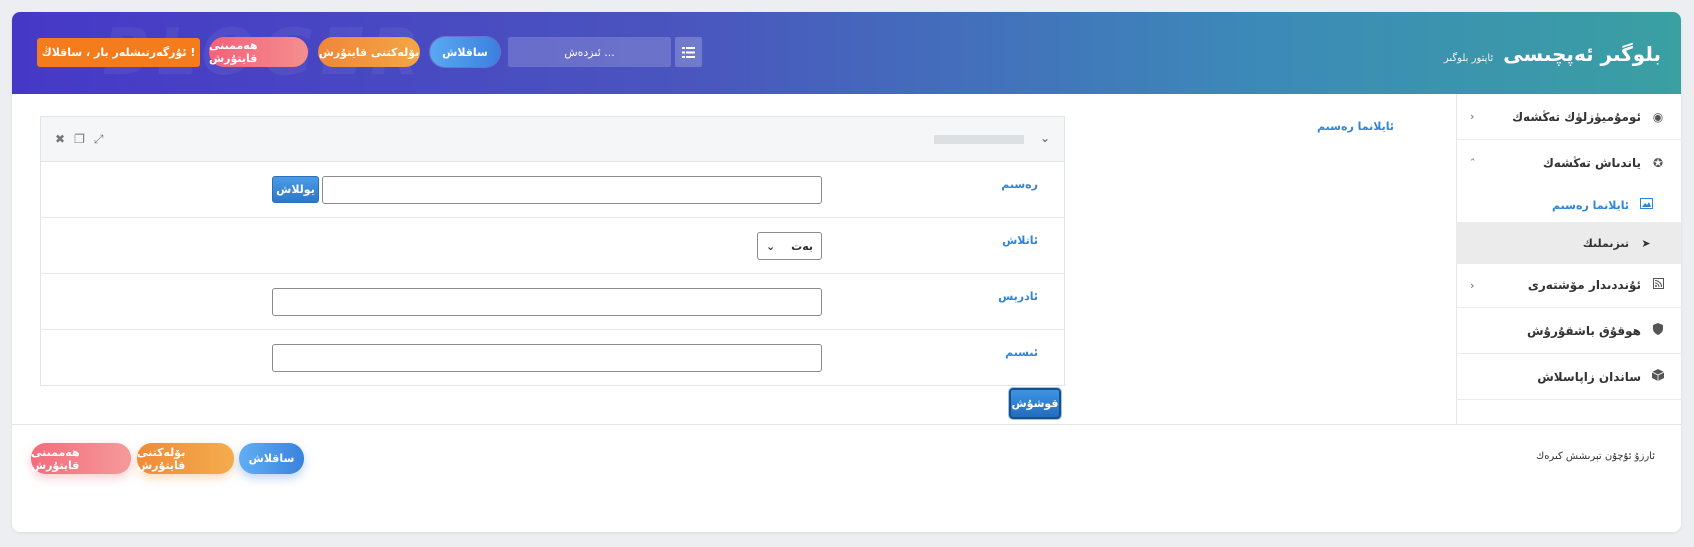 The image size is (1694, 547). What do you see at coordinates (1035, 403) in the screenshot?
I see `add-button: قوشۇش` at bounding box center [1035, 403].